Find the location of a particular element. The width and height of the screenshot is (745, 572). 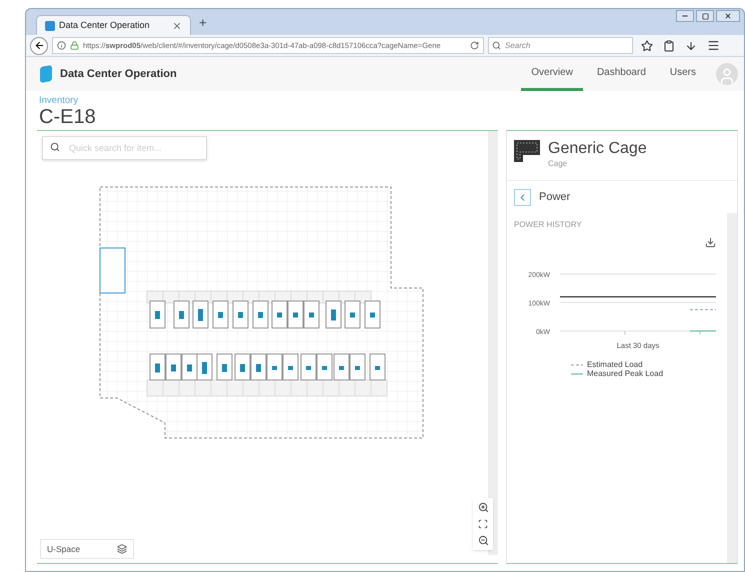

new-tab-button: + is located at coordinates (203, 22).